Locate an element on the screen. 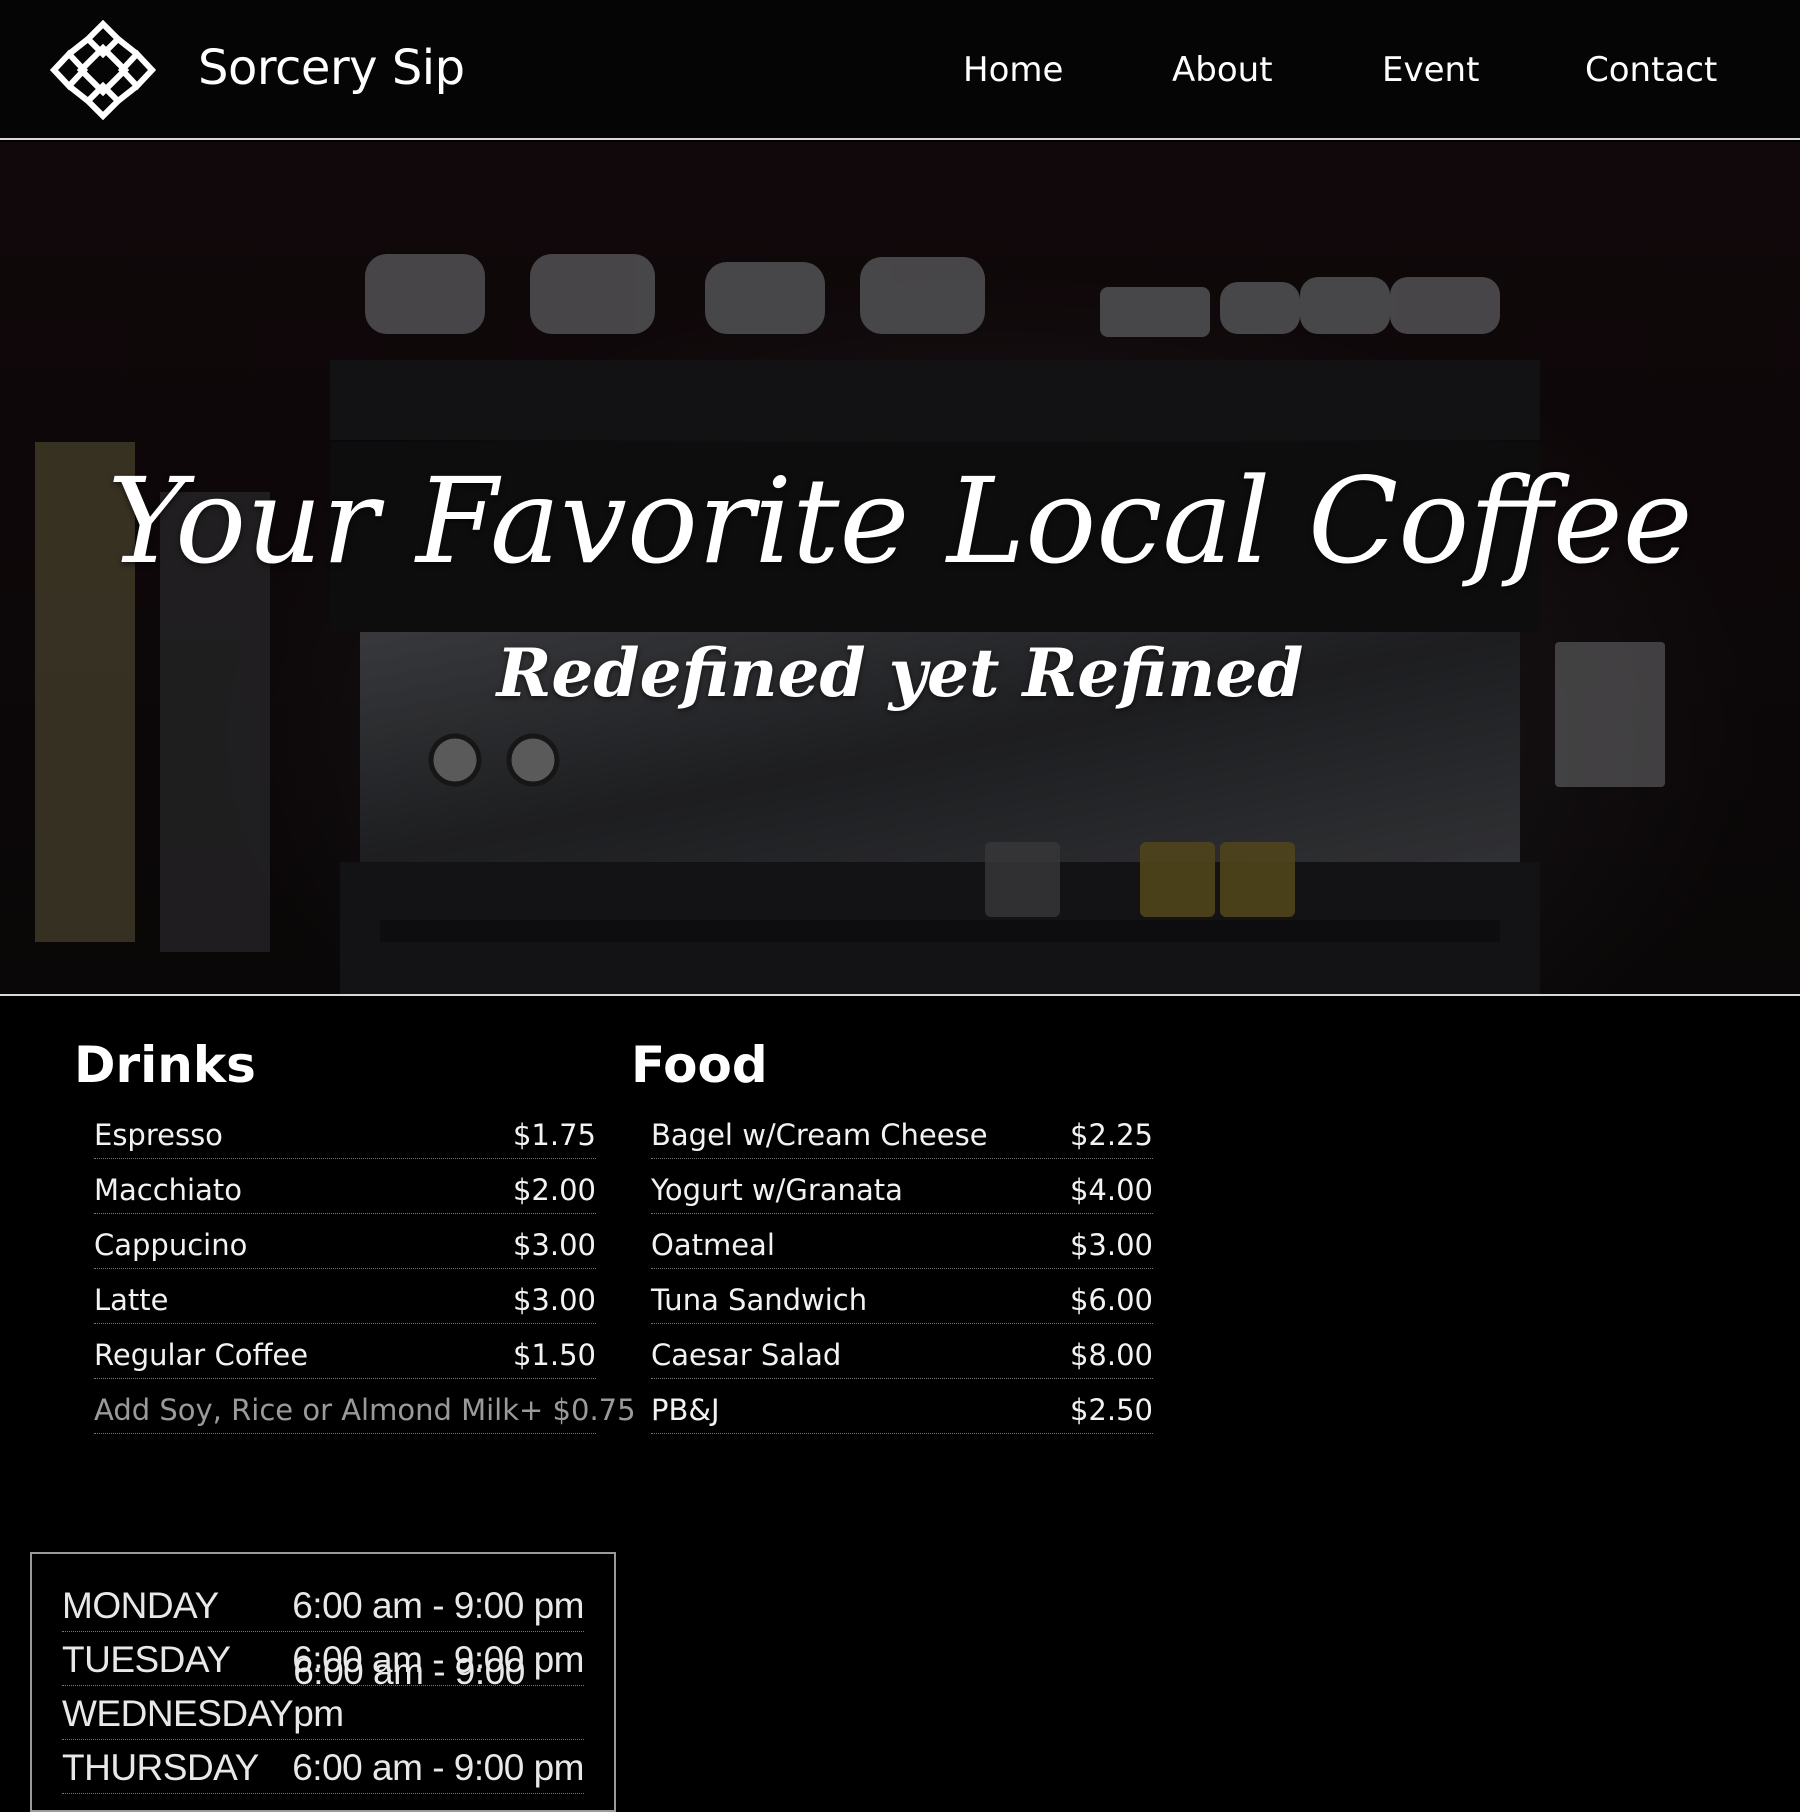  item-name: Add Soy, Rice or Almond Milk is located at coordinates (307, 1410).